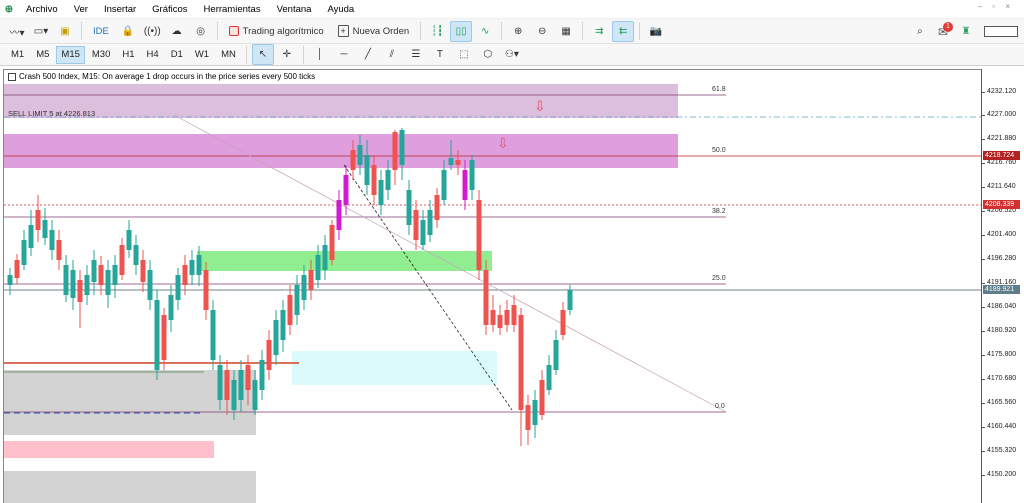  What do you see at coordinates (42, 55) in the screenshot?
I see `tf-m5: M5` at bounding box center [42, 55].